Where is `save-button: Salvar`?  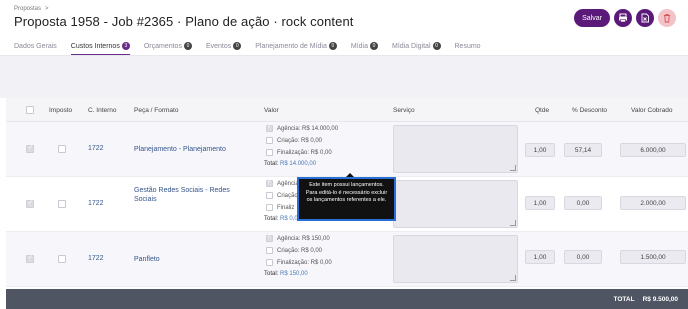 save-button: Salvar is located at coordinates (592, 18).